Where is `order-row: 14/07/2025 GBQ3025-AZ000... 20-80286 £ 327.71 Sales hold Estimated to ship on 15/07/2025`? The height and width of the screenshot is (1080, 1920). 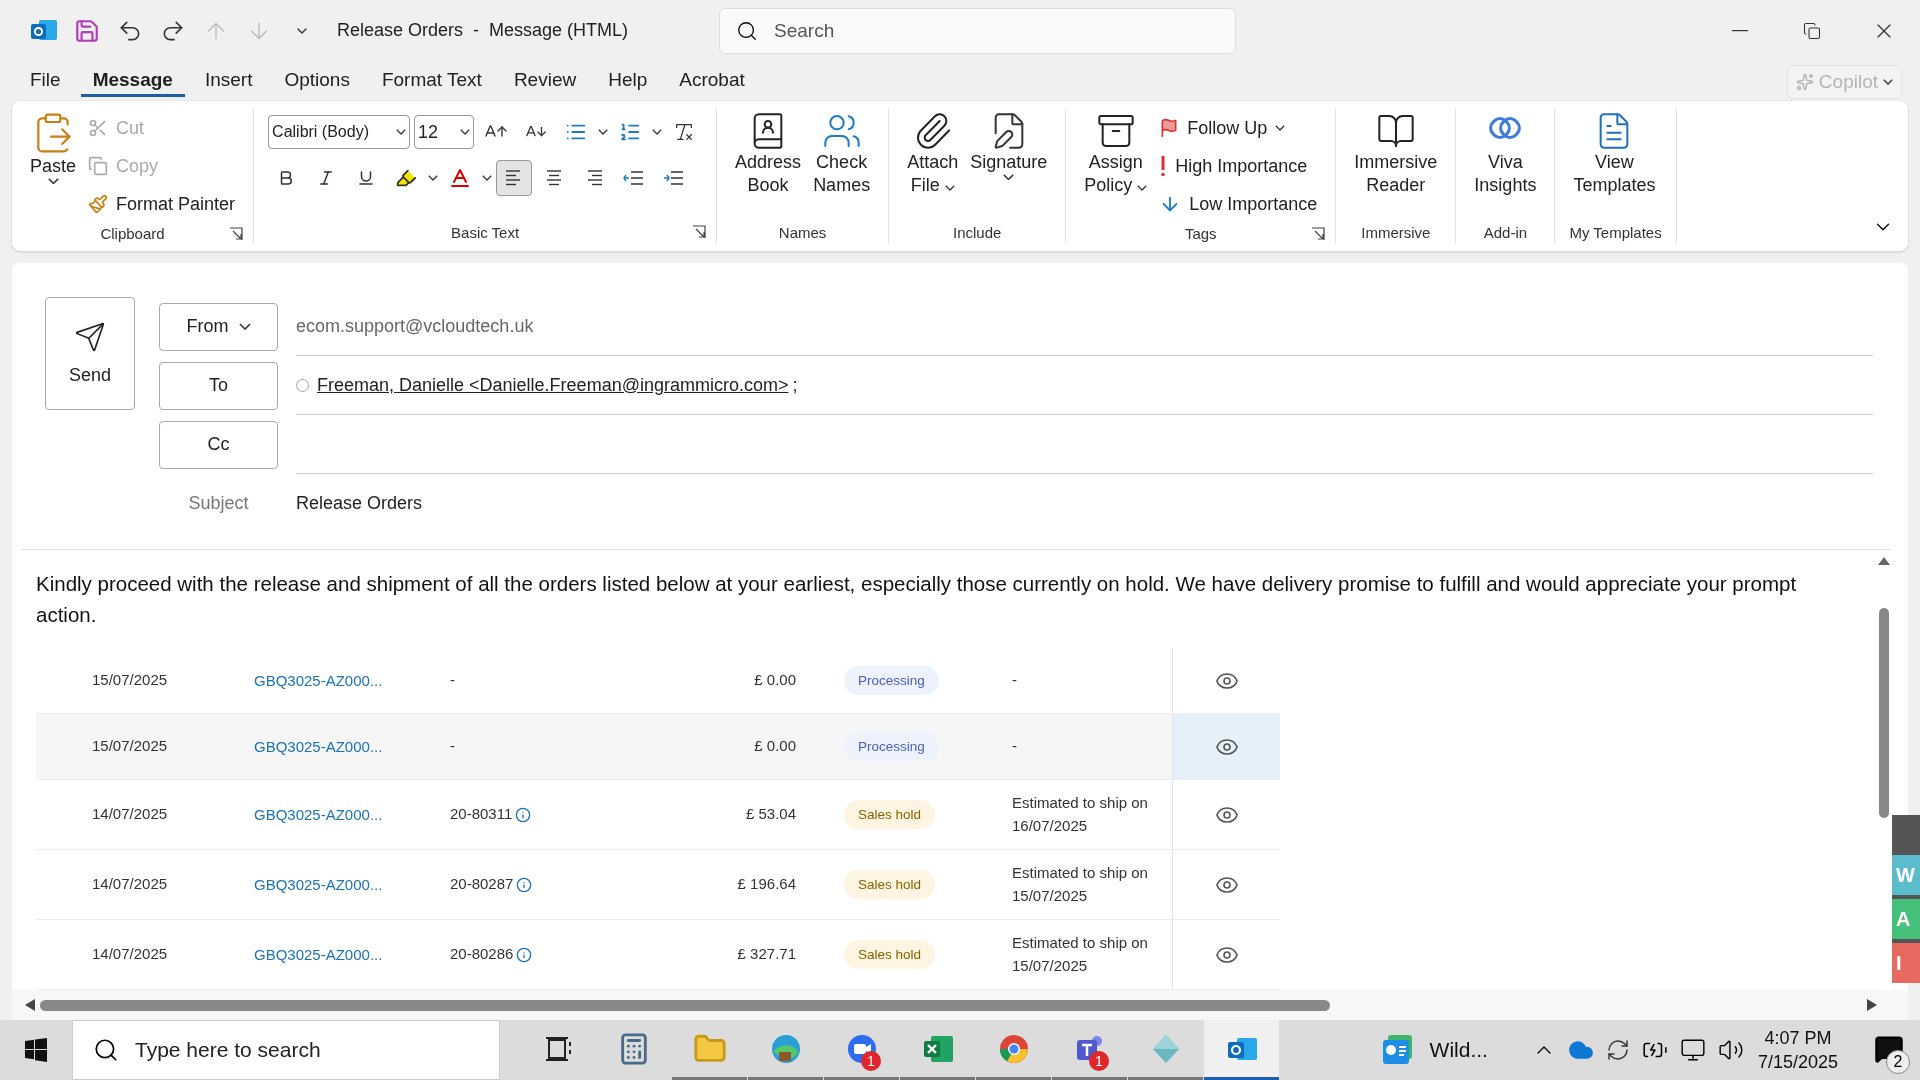 order-row: 14/07/2025 GBQ3025-AZ000... 20-80286 £ 327.71 Sales hold Estimated to ship on 15/07/2025 is located at coordinates (658, 955).